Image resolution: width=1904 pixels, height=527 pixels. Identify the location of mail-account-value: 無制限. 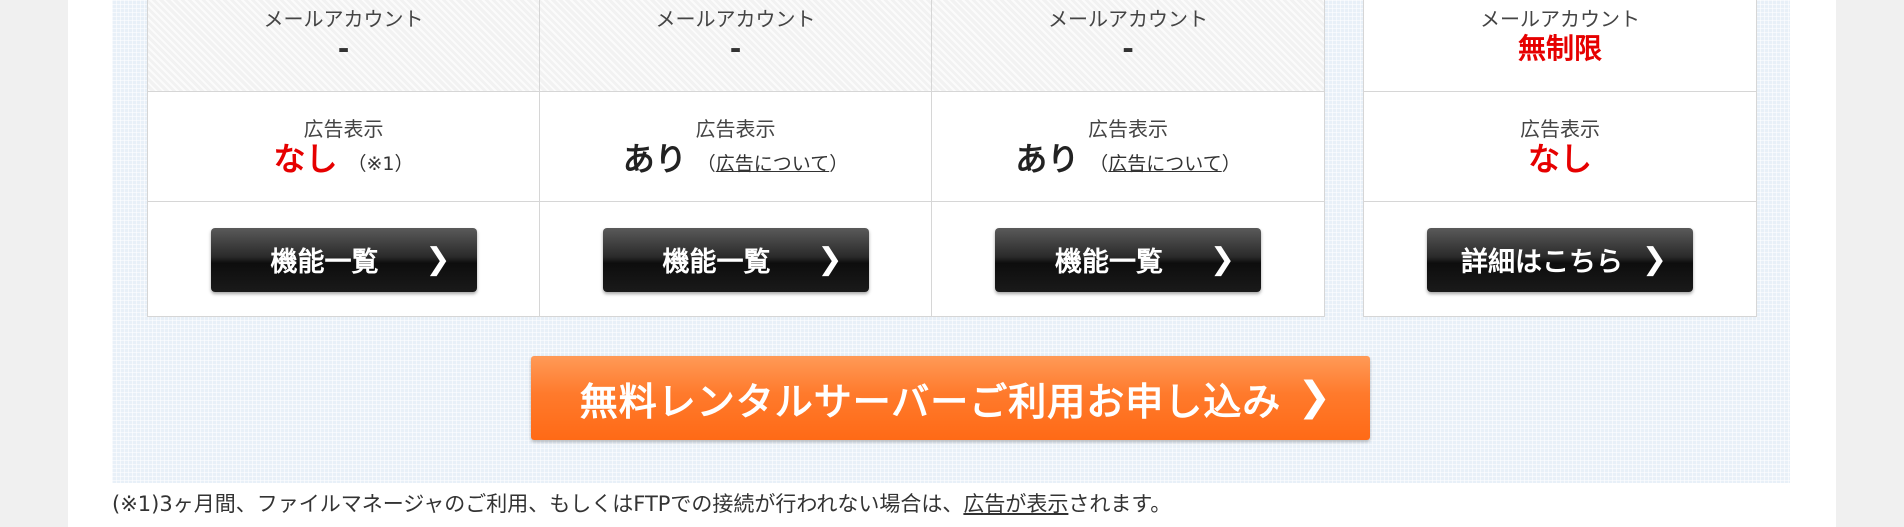
(1559, 48).